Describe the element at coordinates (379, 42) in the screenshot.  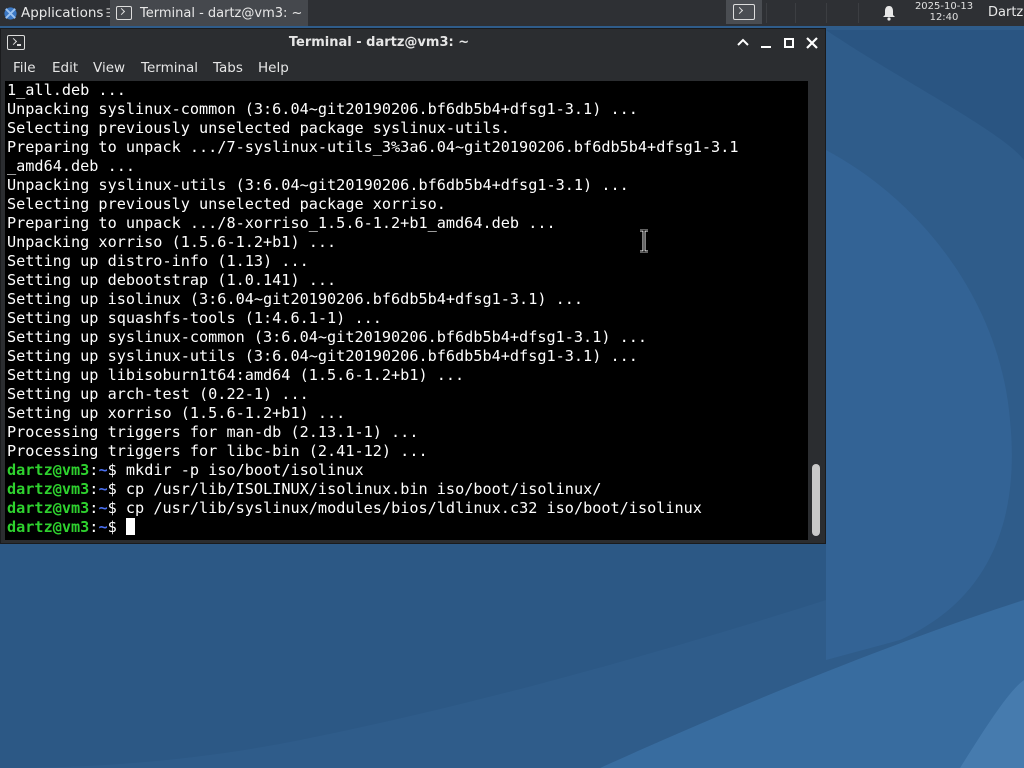
I see `window-title: Terminal - dartz@vm3: ~` at that location.